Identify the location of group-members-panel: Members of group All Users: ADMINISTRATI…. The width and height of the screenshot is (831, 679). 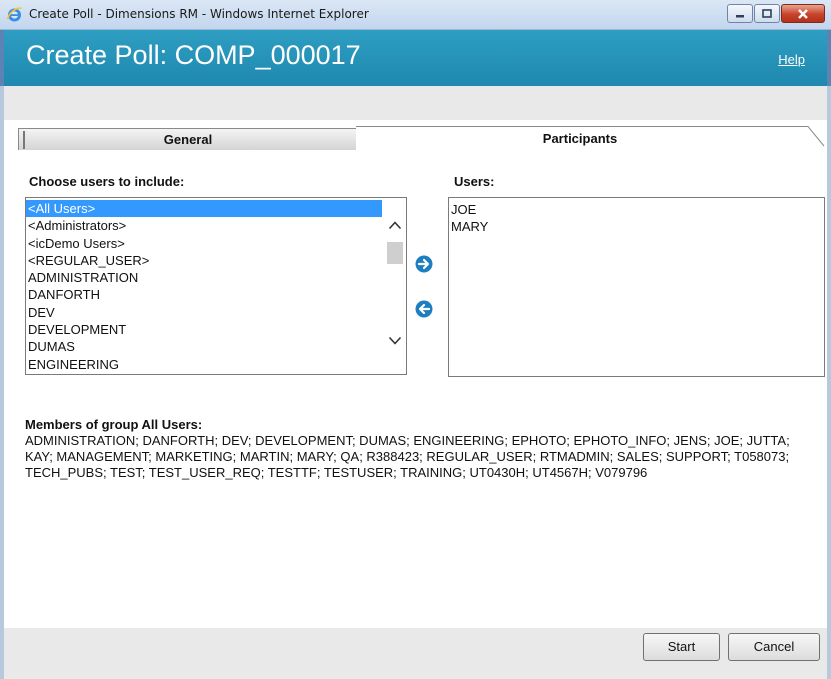
(420, 449).